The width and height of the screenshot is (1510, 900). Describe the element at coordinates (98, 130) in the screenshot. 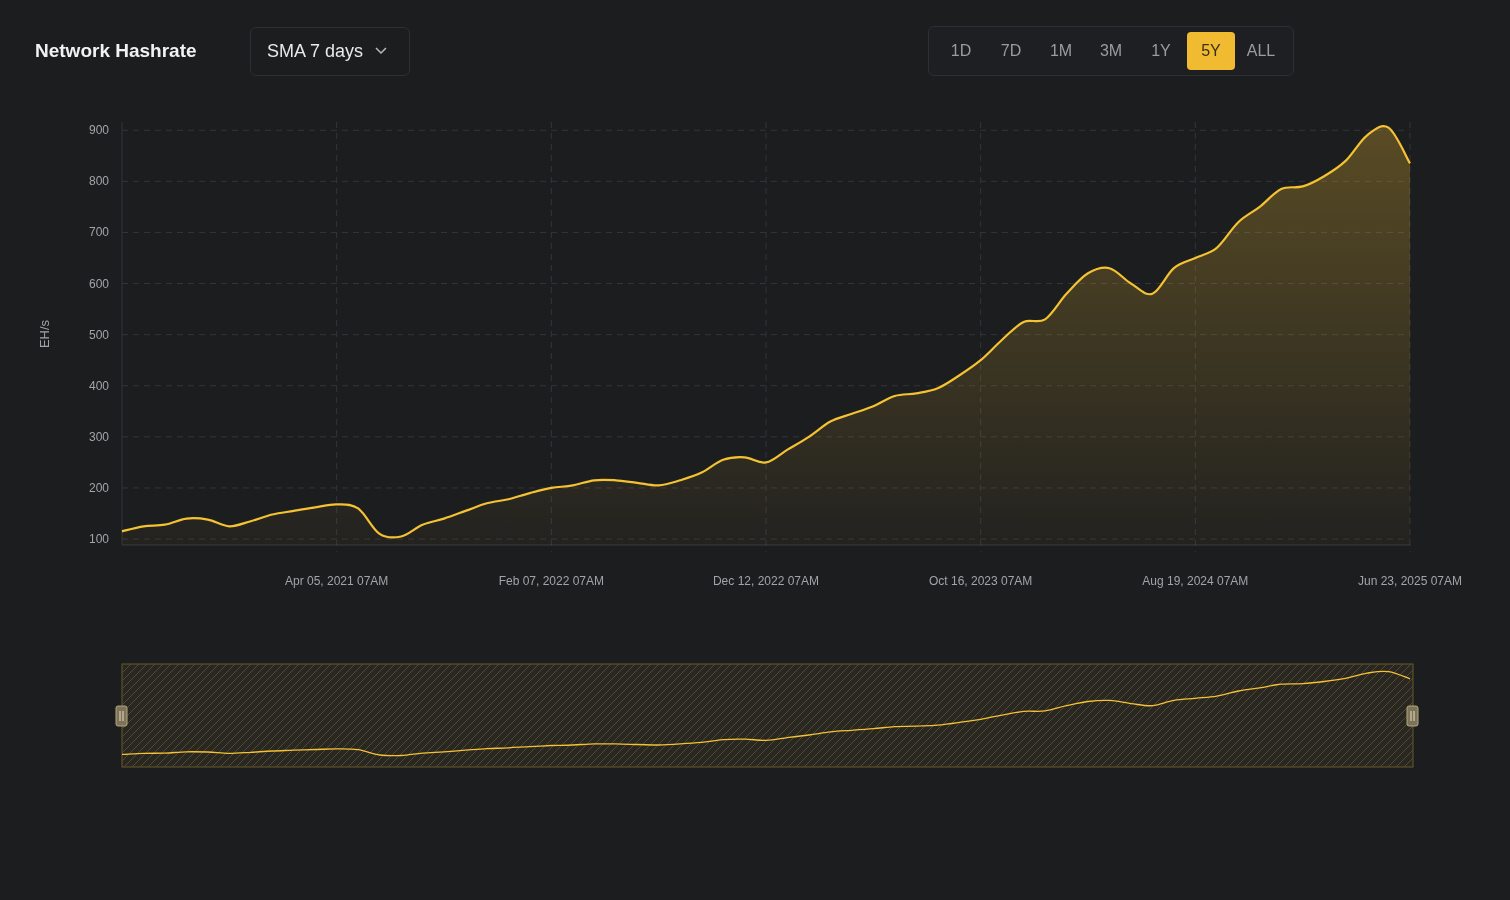

I see `y-tick-label: 900` at that location.